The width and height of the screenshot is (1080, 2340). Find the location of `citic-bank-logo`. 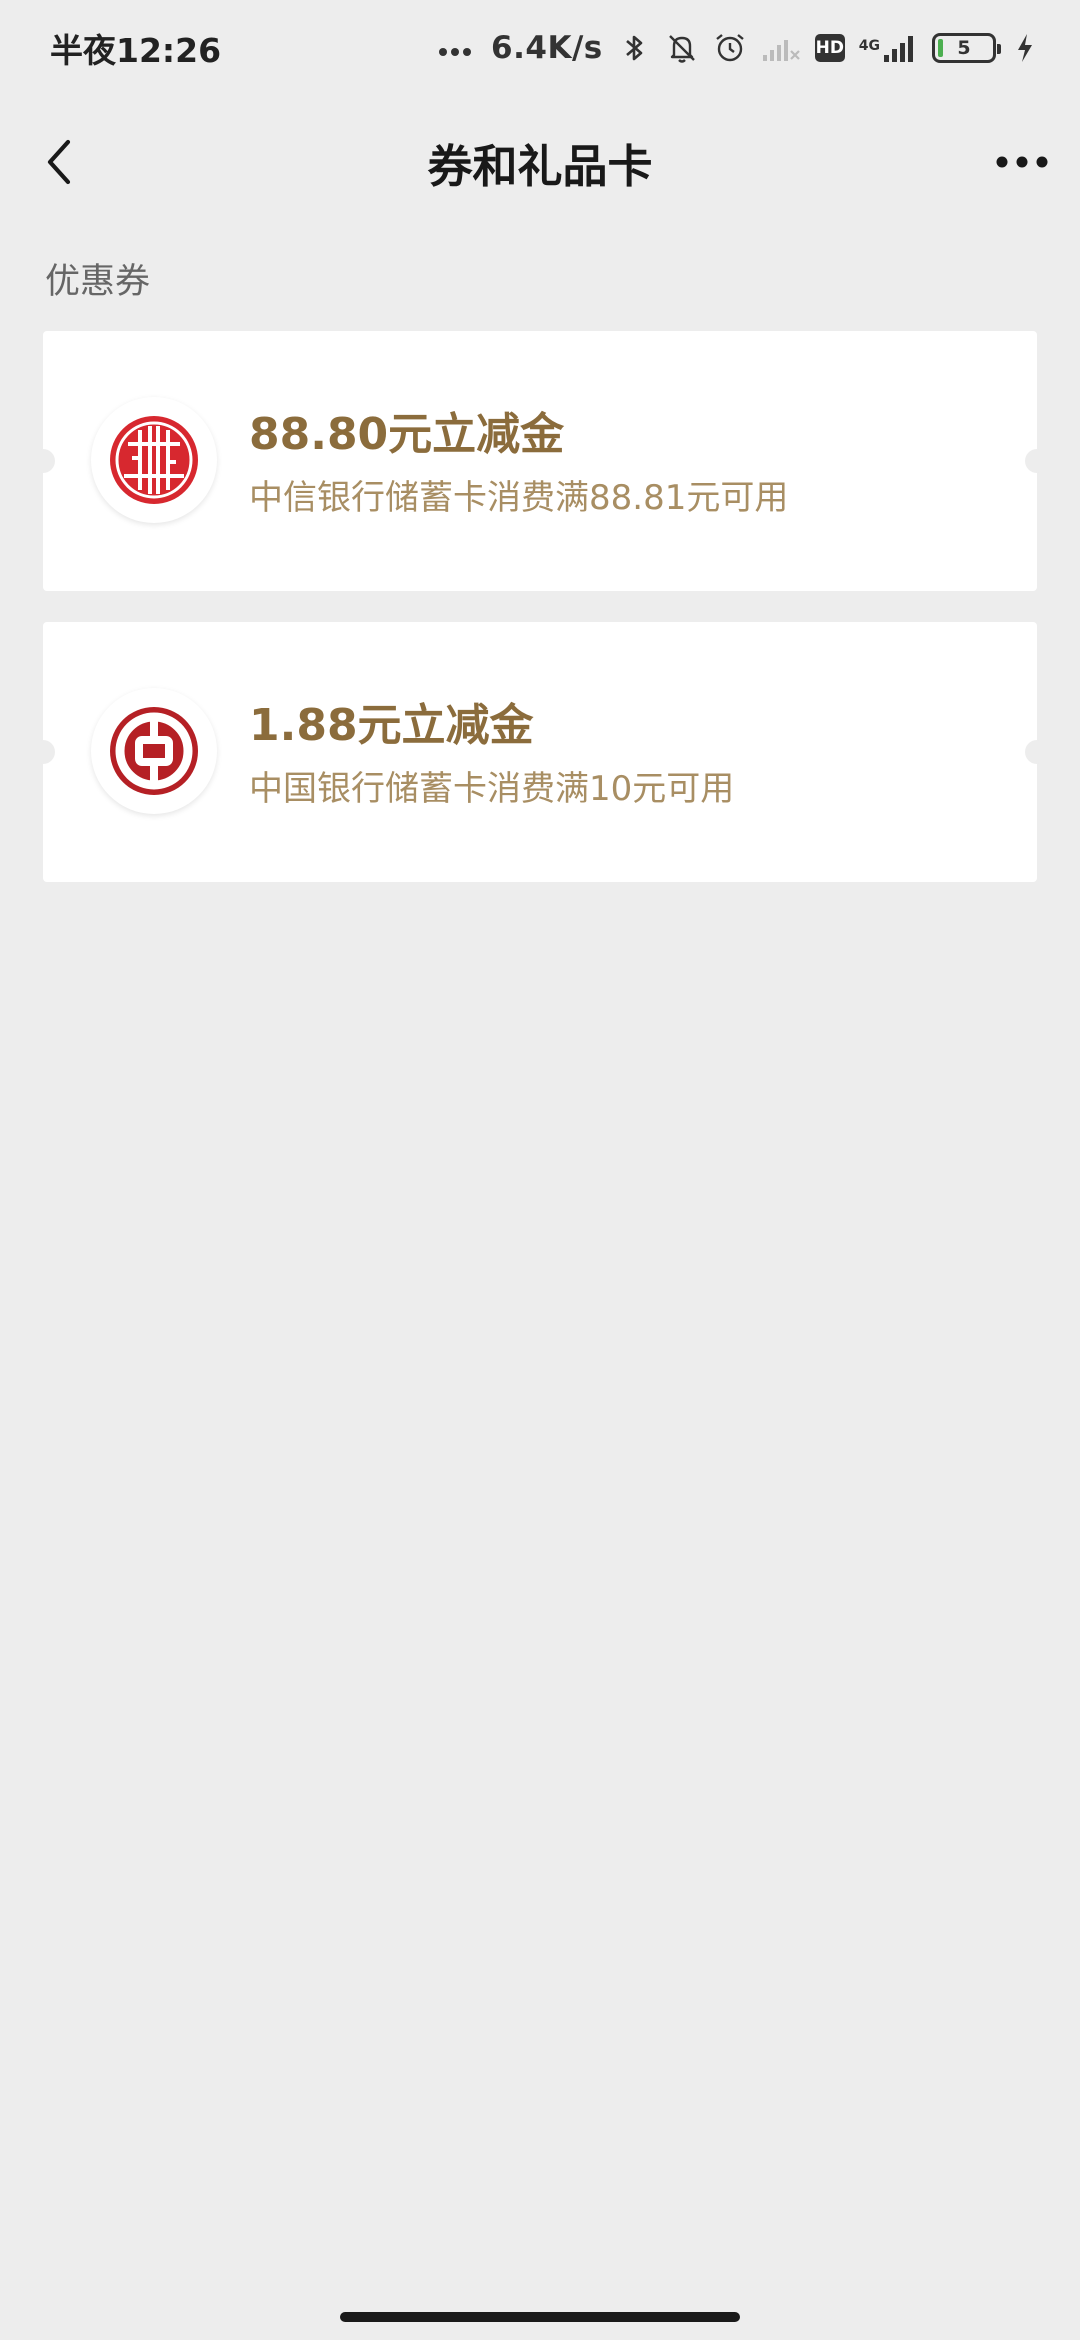

citic-bank-logo is located at coordinates (154, 460).